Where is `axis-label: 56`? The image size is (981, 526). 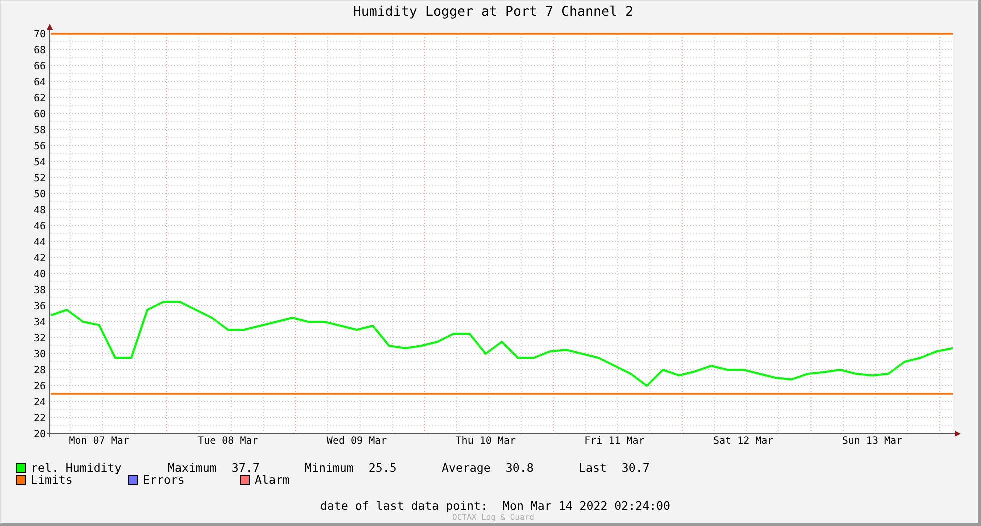
axis-label: 56 is located at coordinates (40, 147).